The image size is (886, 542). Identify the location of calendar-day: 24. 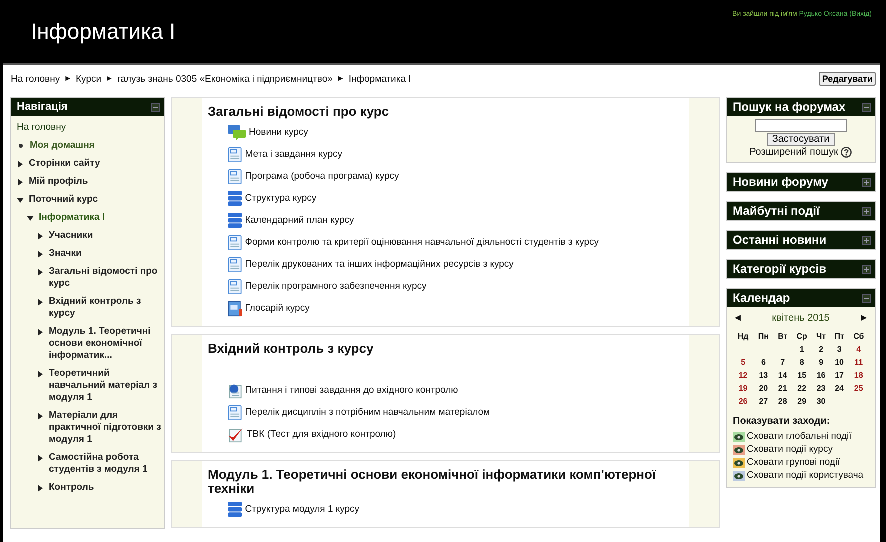
(839, 388).